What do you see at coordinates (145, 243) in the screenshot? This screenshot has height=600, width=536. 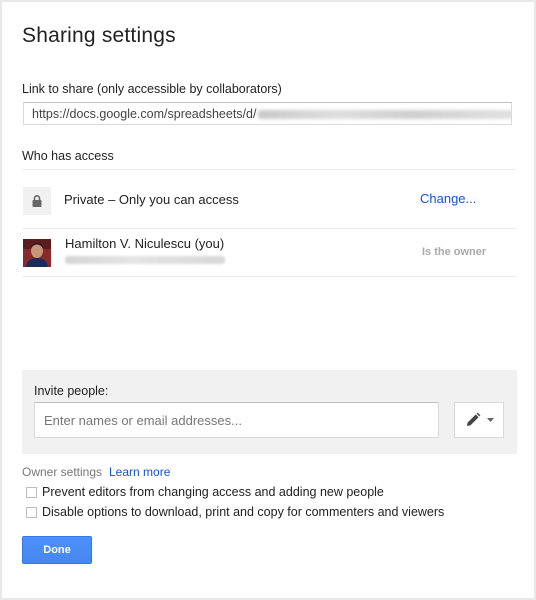 I see `owner-name: Hamilton V. Niculescu (you)` at bounding box center [145, 243].